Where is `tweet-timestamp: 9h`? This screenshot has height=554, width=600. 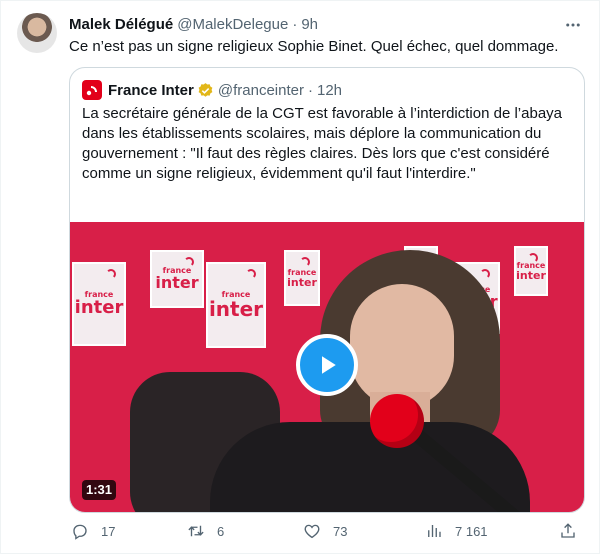
tweet-timestamp: 9h is located at coordinates (309, 25).